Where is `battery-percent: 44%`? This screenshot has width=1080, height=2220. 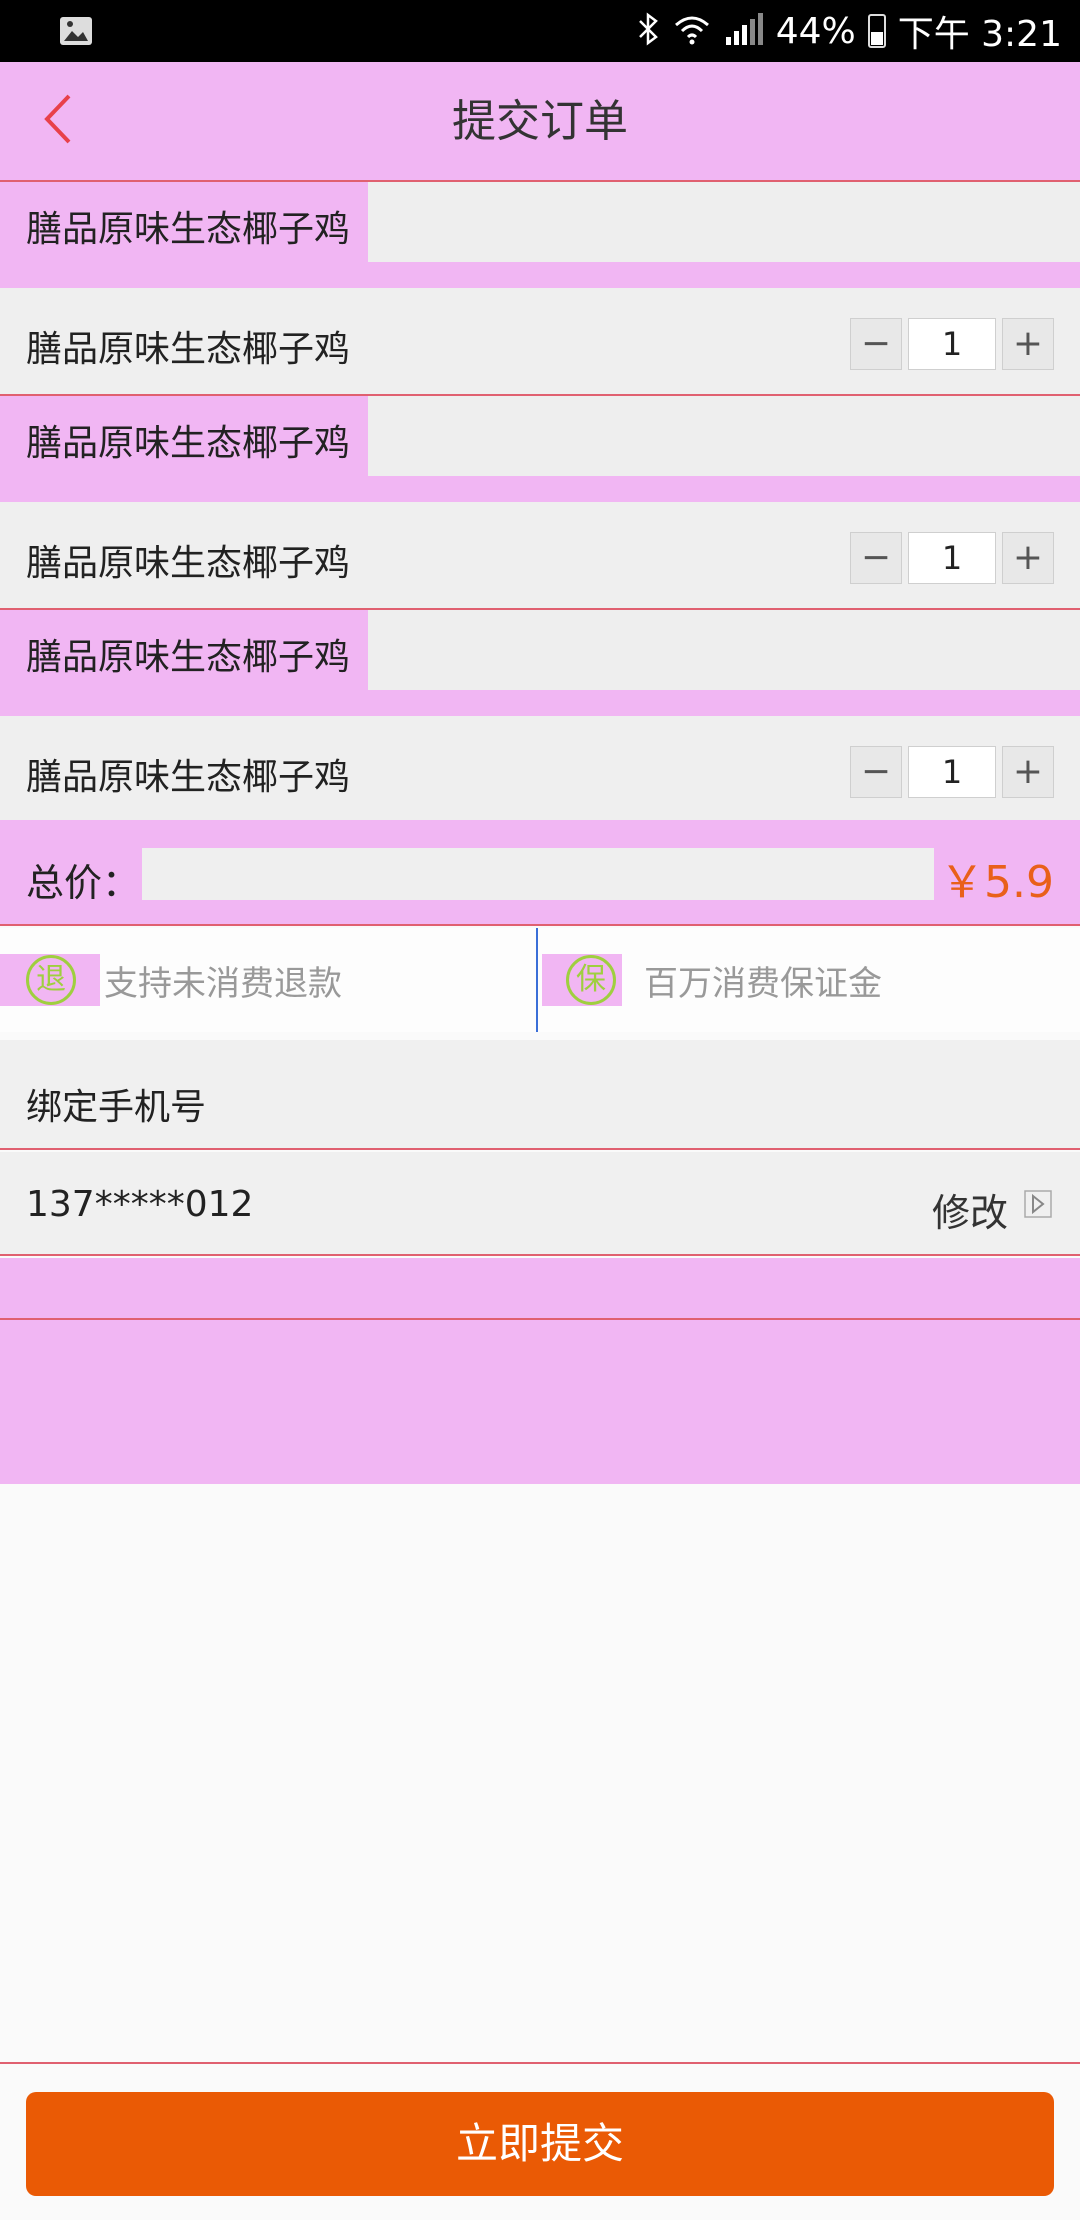
battery-percent: 44% is located at coordinates (815, 31).